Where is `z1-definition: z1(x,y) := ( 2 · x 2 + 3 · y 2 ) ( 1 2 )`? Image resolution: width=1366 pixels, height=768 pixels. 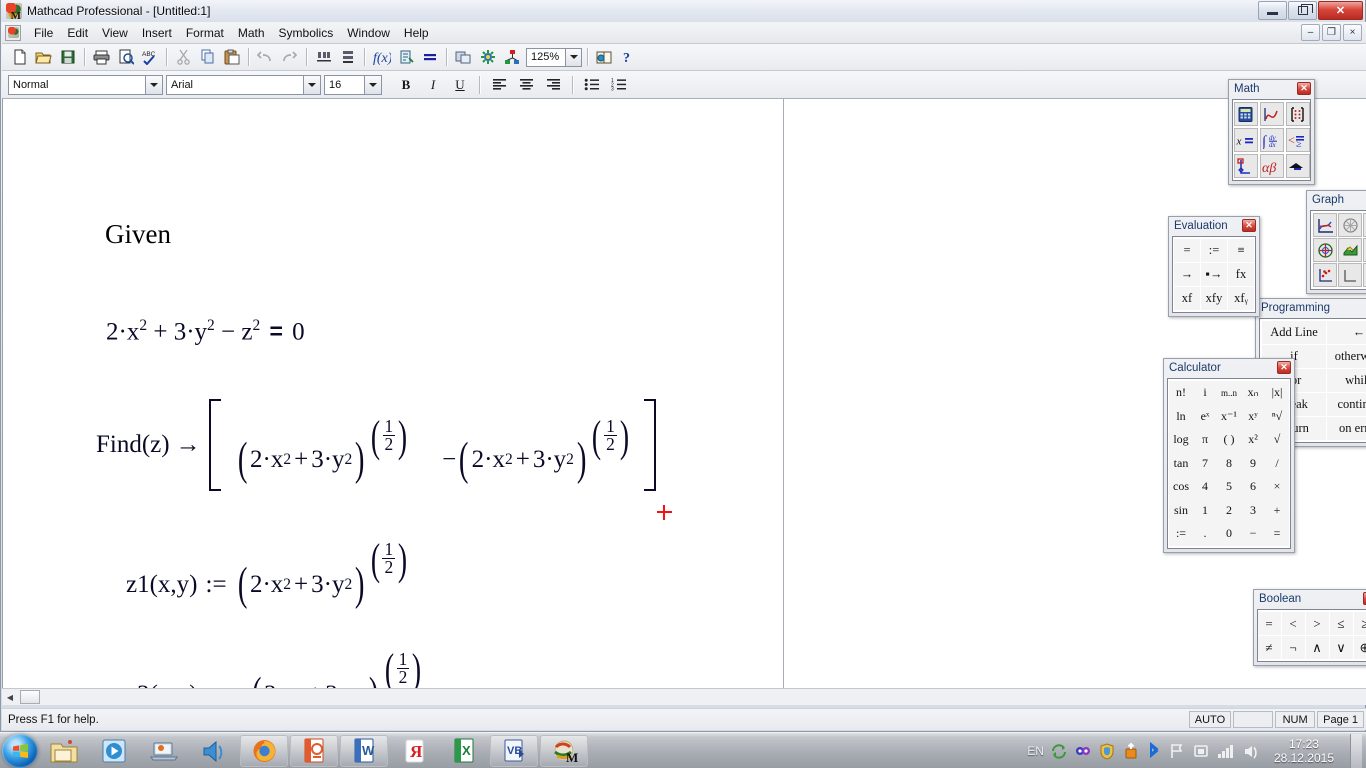 z1-definition: z1(x,y) := ( 2 · x 2 + 3 · y 2 ) ( 1 2 ) is located at coordinates (268, 573).